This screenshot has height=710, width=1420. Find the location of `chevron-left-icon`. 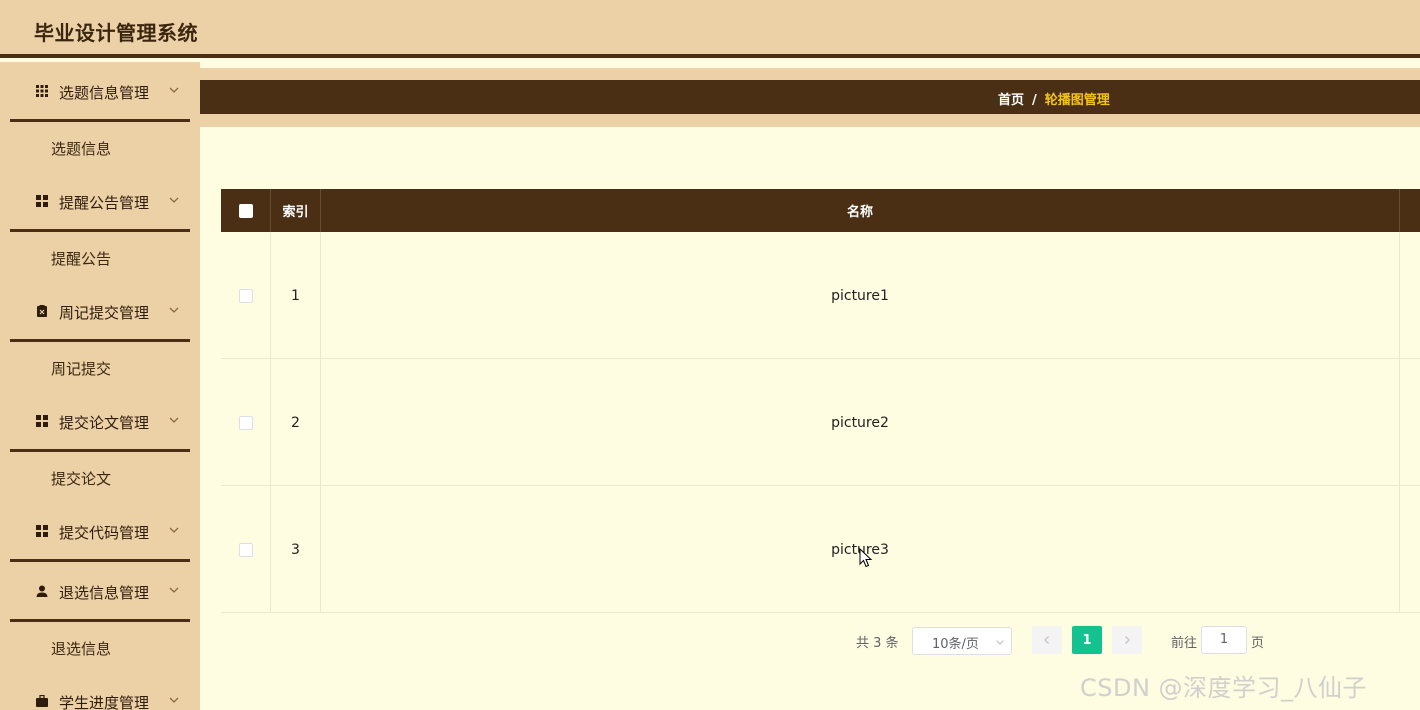

chevron-left-icon is located at coordinates (1046, 640).